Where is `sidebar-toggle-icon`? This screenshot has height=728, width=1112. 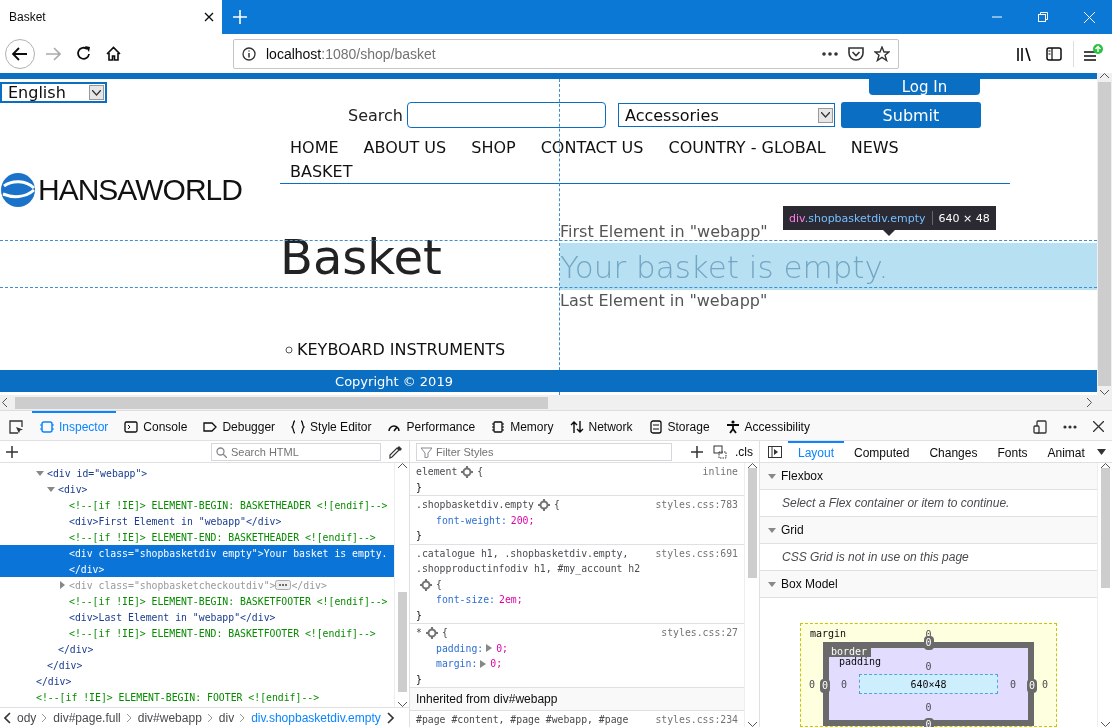 sidebar-toggle-icon is located at coordinates (775, 452).